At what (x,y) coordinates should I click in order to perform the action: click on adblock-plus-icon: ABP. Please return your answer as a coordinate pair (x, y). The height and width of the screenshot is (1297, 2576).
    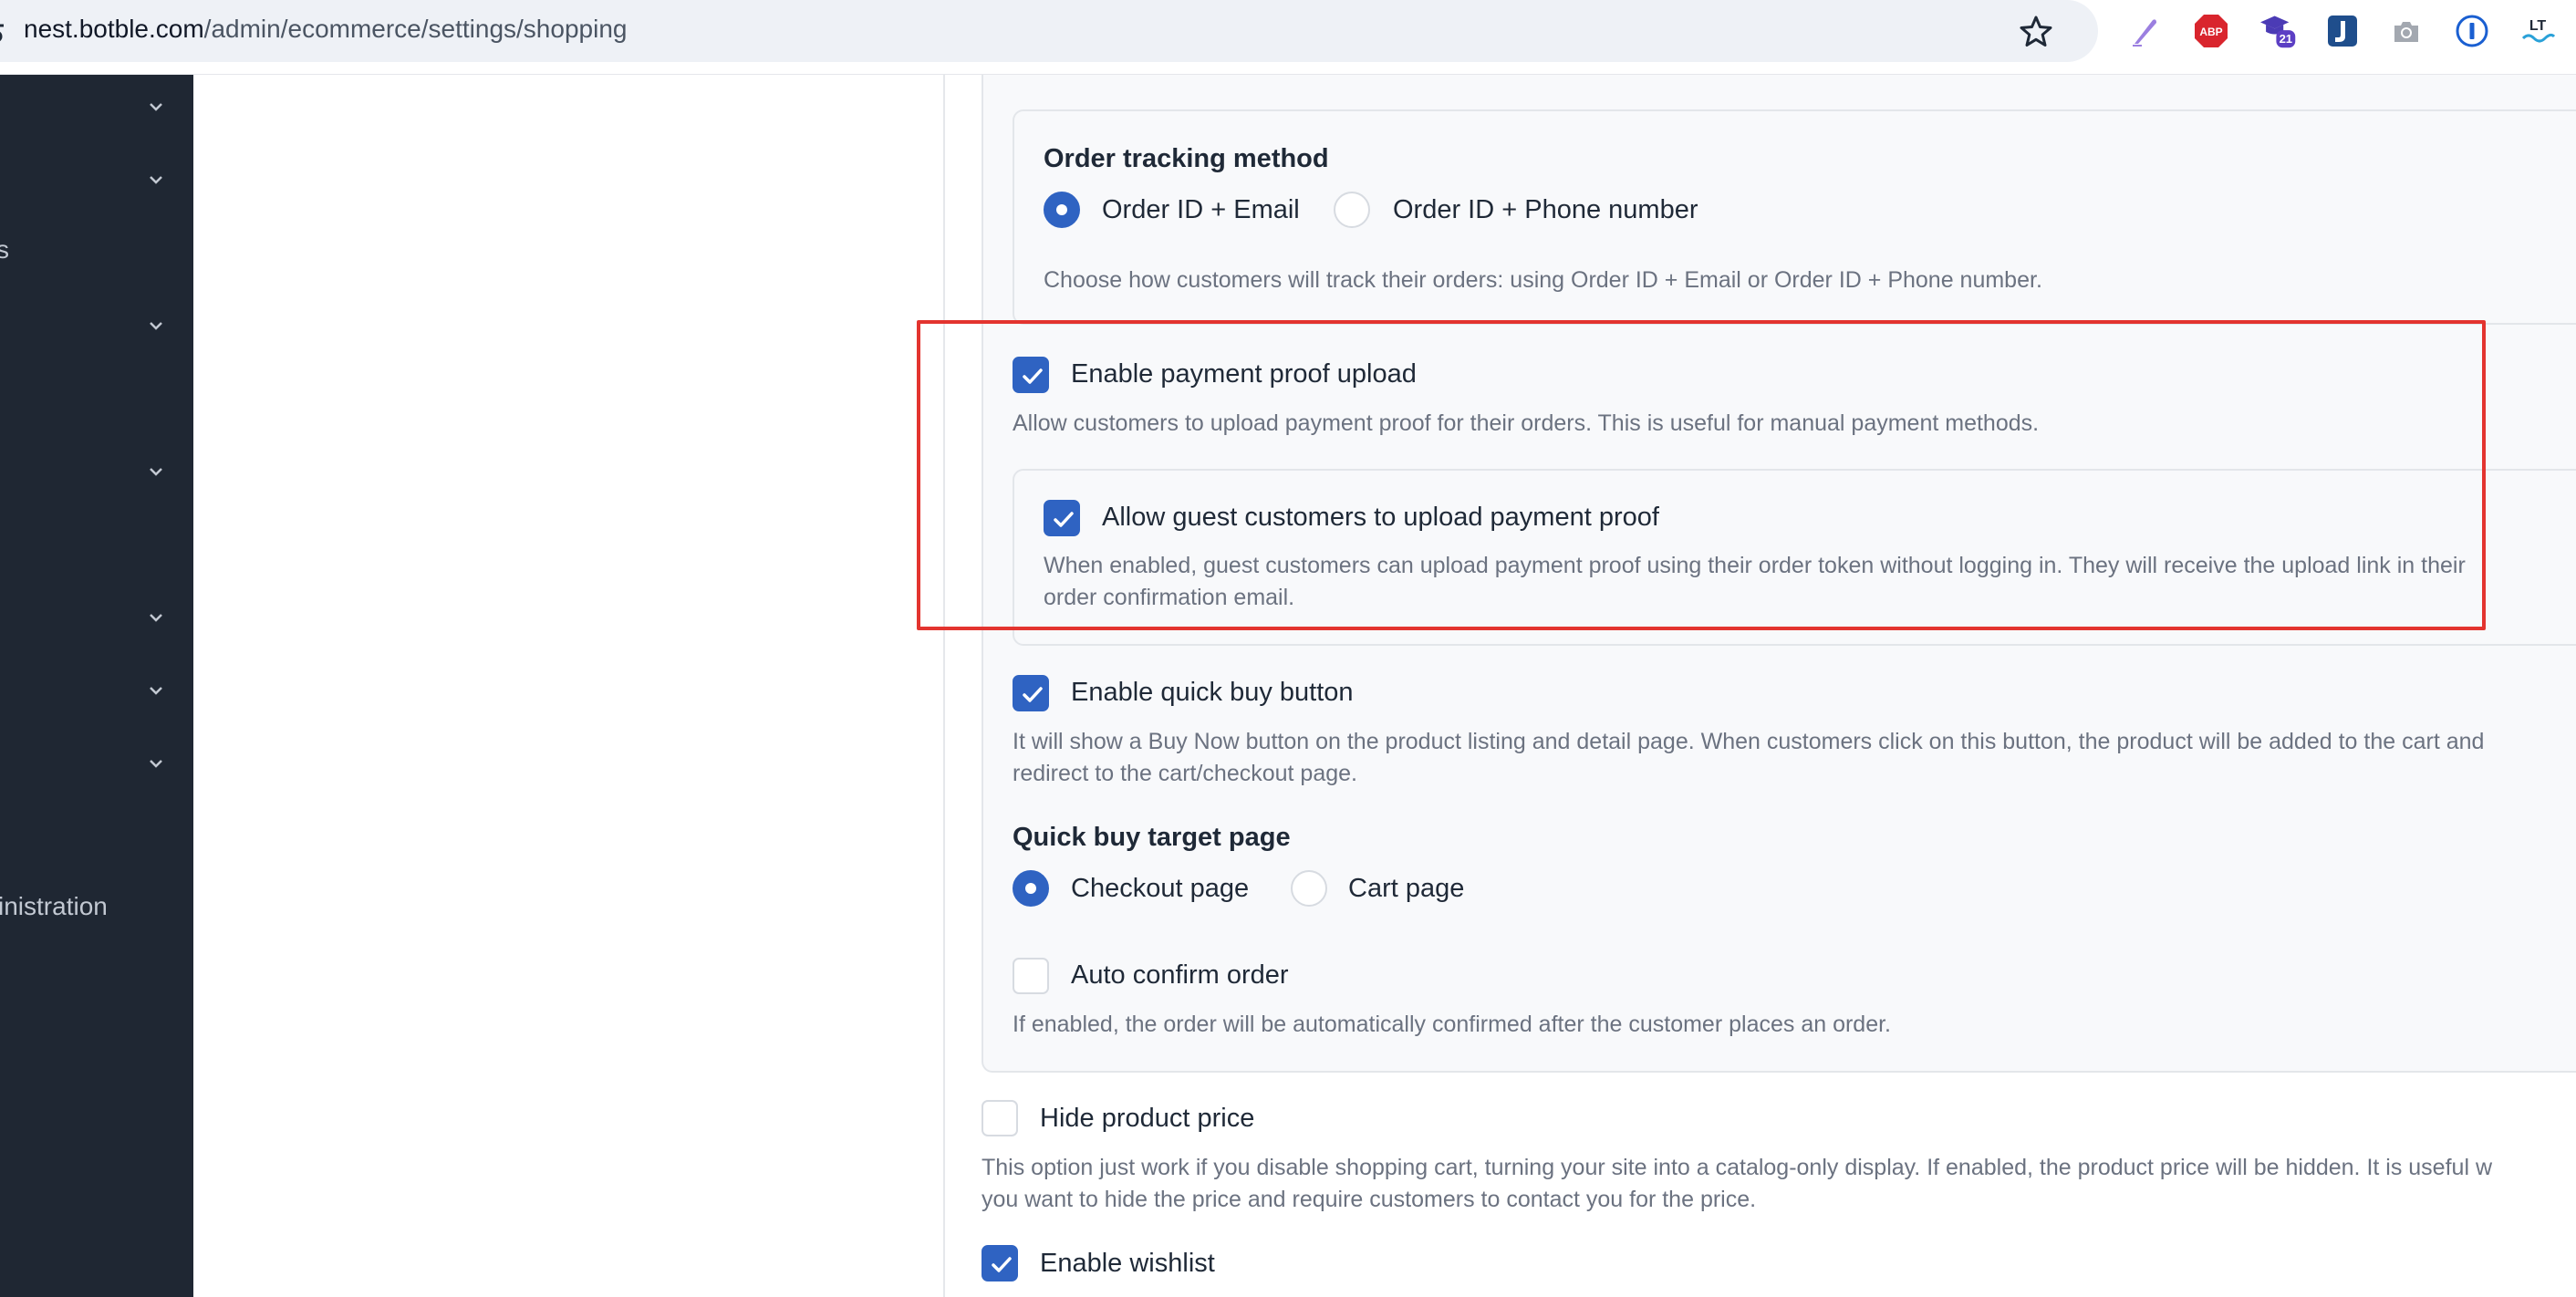
    Looking at the image, I should click on (2211, 31).